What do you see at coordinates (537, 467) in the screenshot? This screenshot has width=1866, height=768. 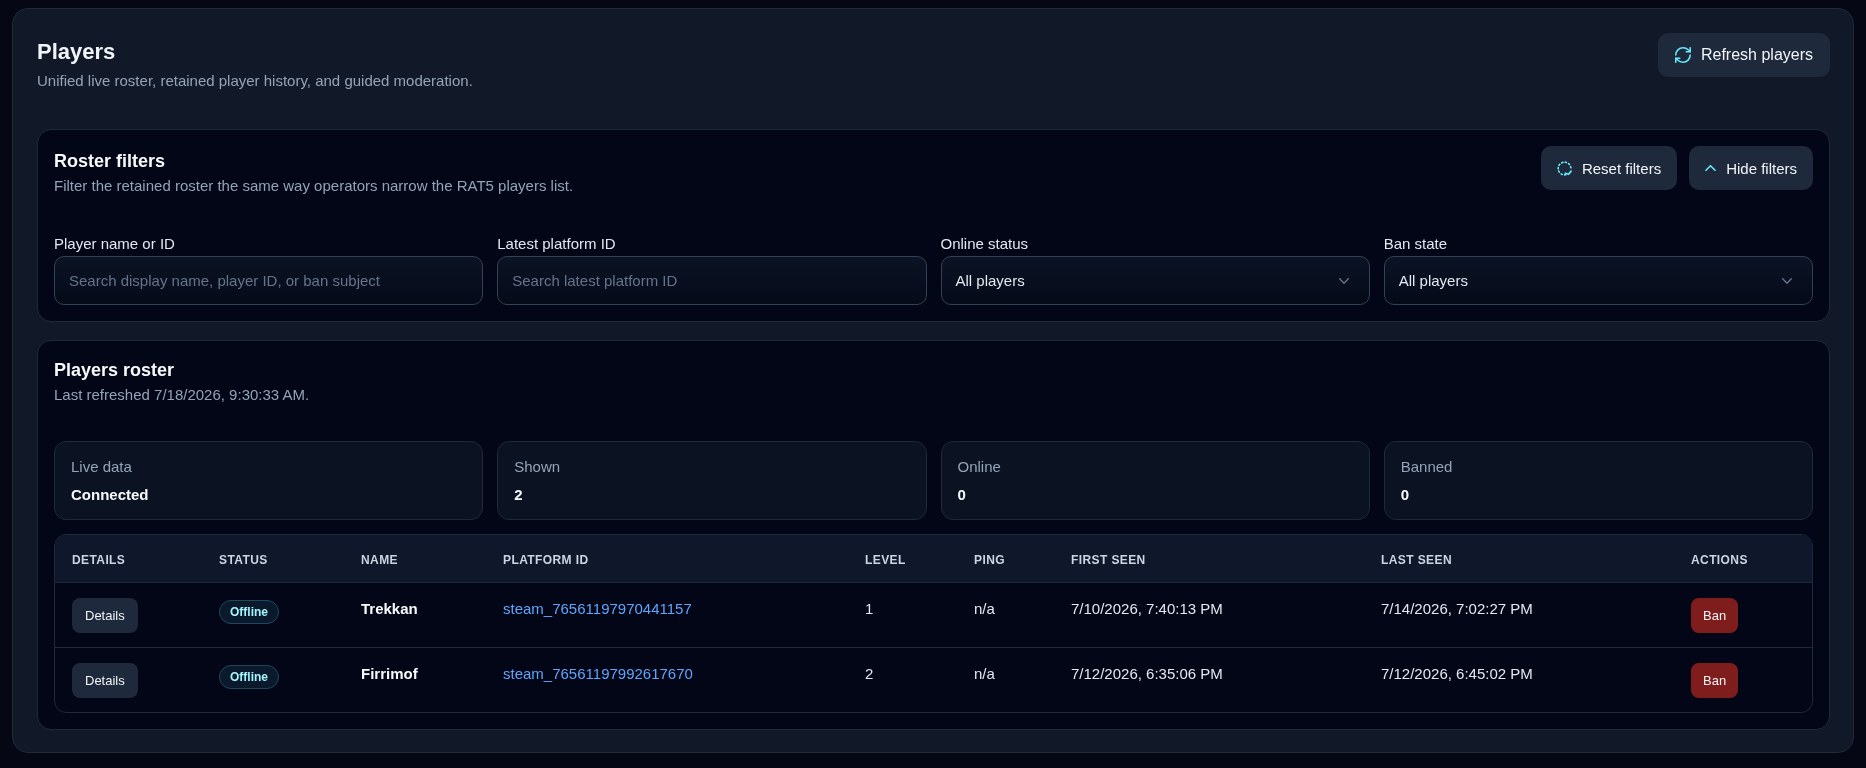 I see `stat-label: Shown` at bounding box center [537, 467].